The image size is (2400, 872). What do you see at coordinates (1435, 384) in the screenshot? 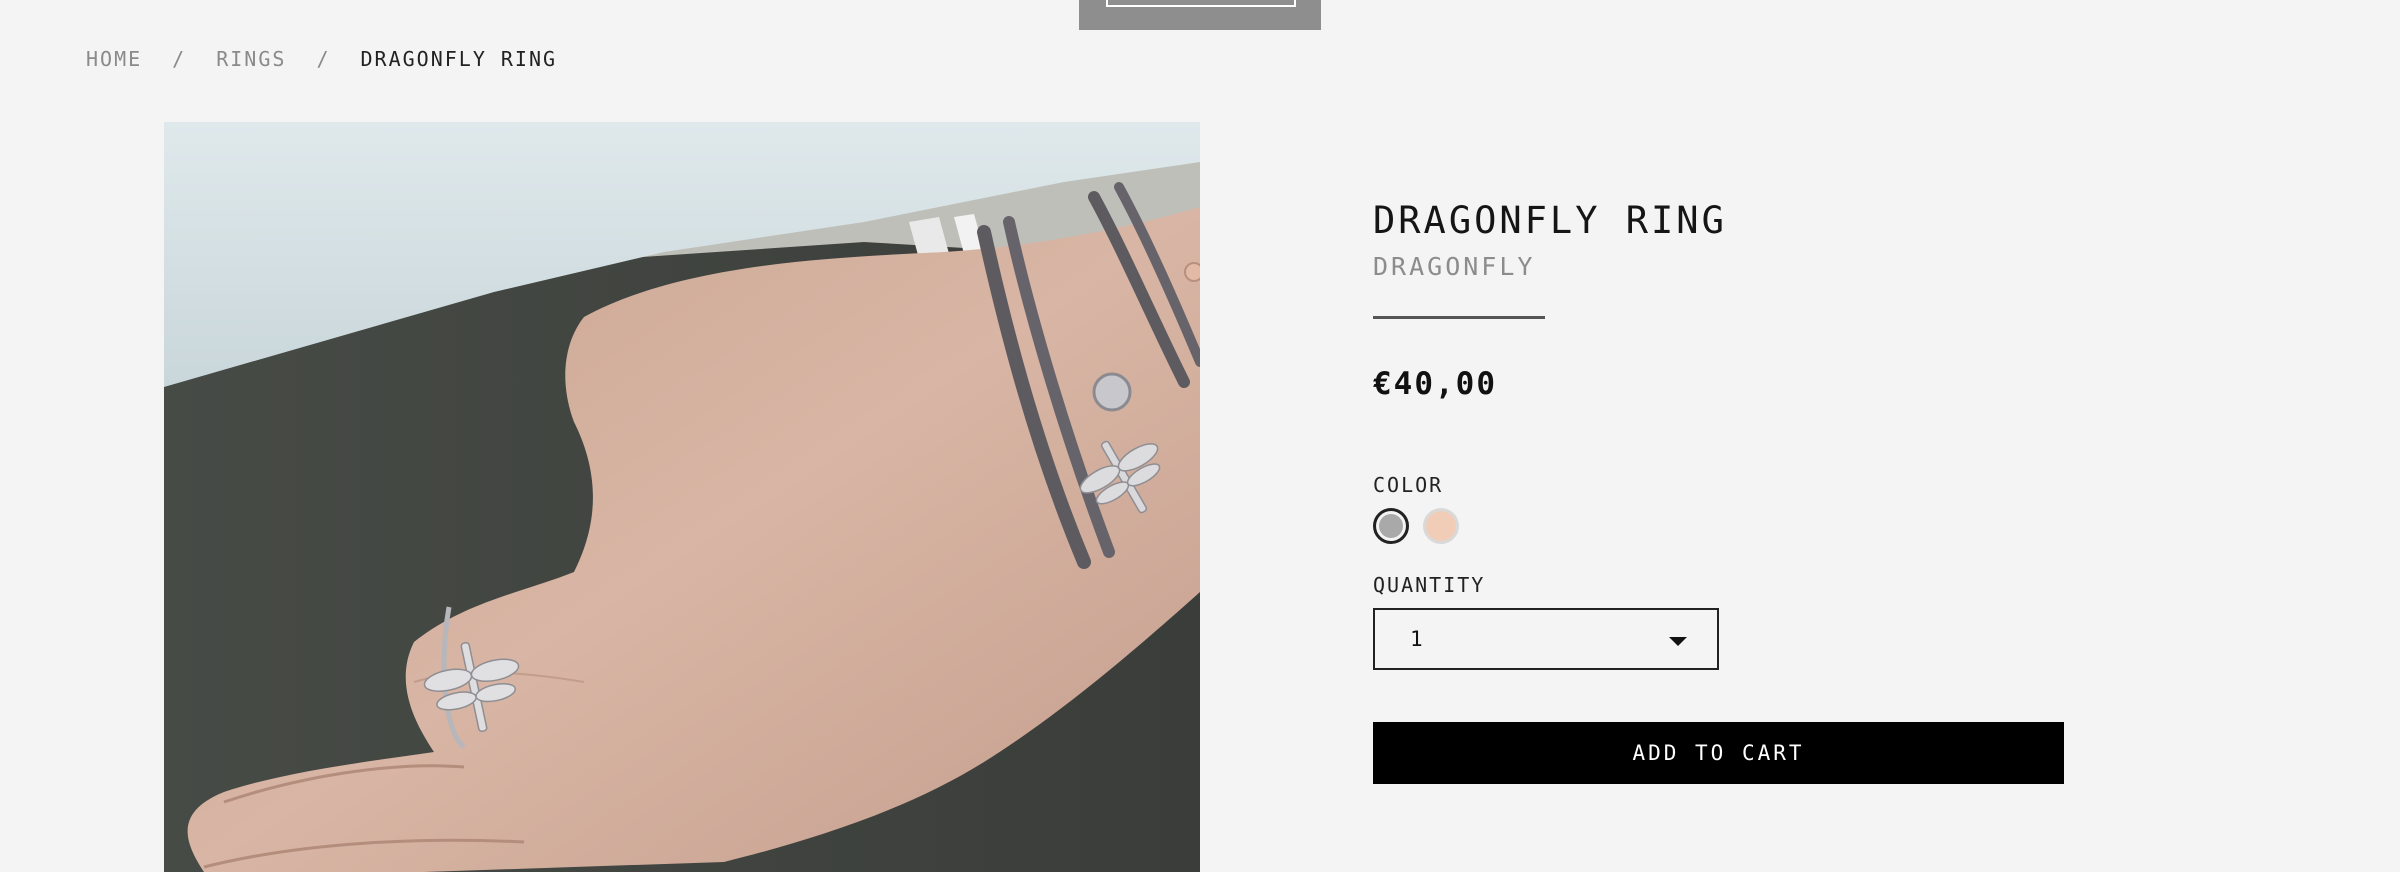
I see `product-price: €40,00` at bounding box center [1435, 384].